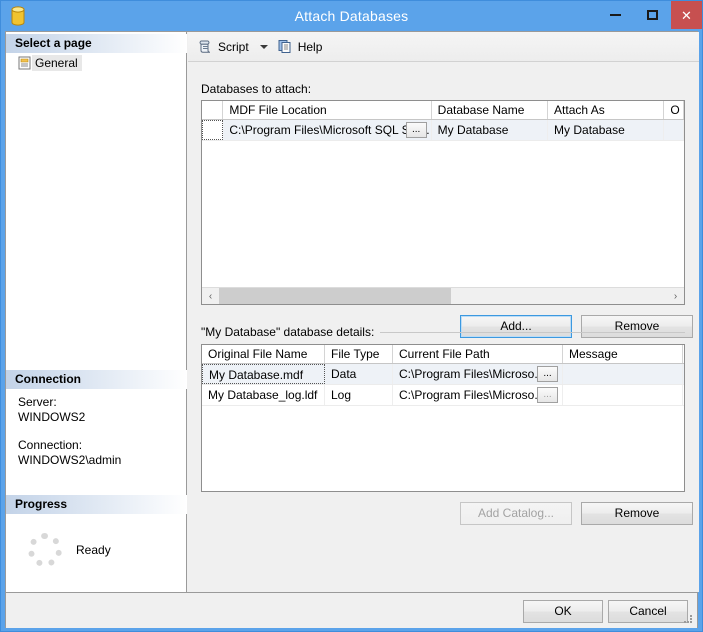 The height and width of the screenshot is (632, 703). What do you see at coordinates (443, 47) in the screenshot?
I see `toolbar: Script Help` at bounding box center [443, 47].